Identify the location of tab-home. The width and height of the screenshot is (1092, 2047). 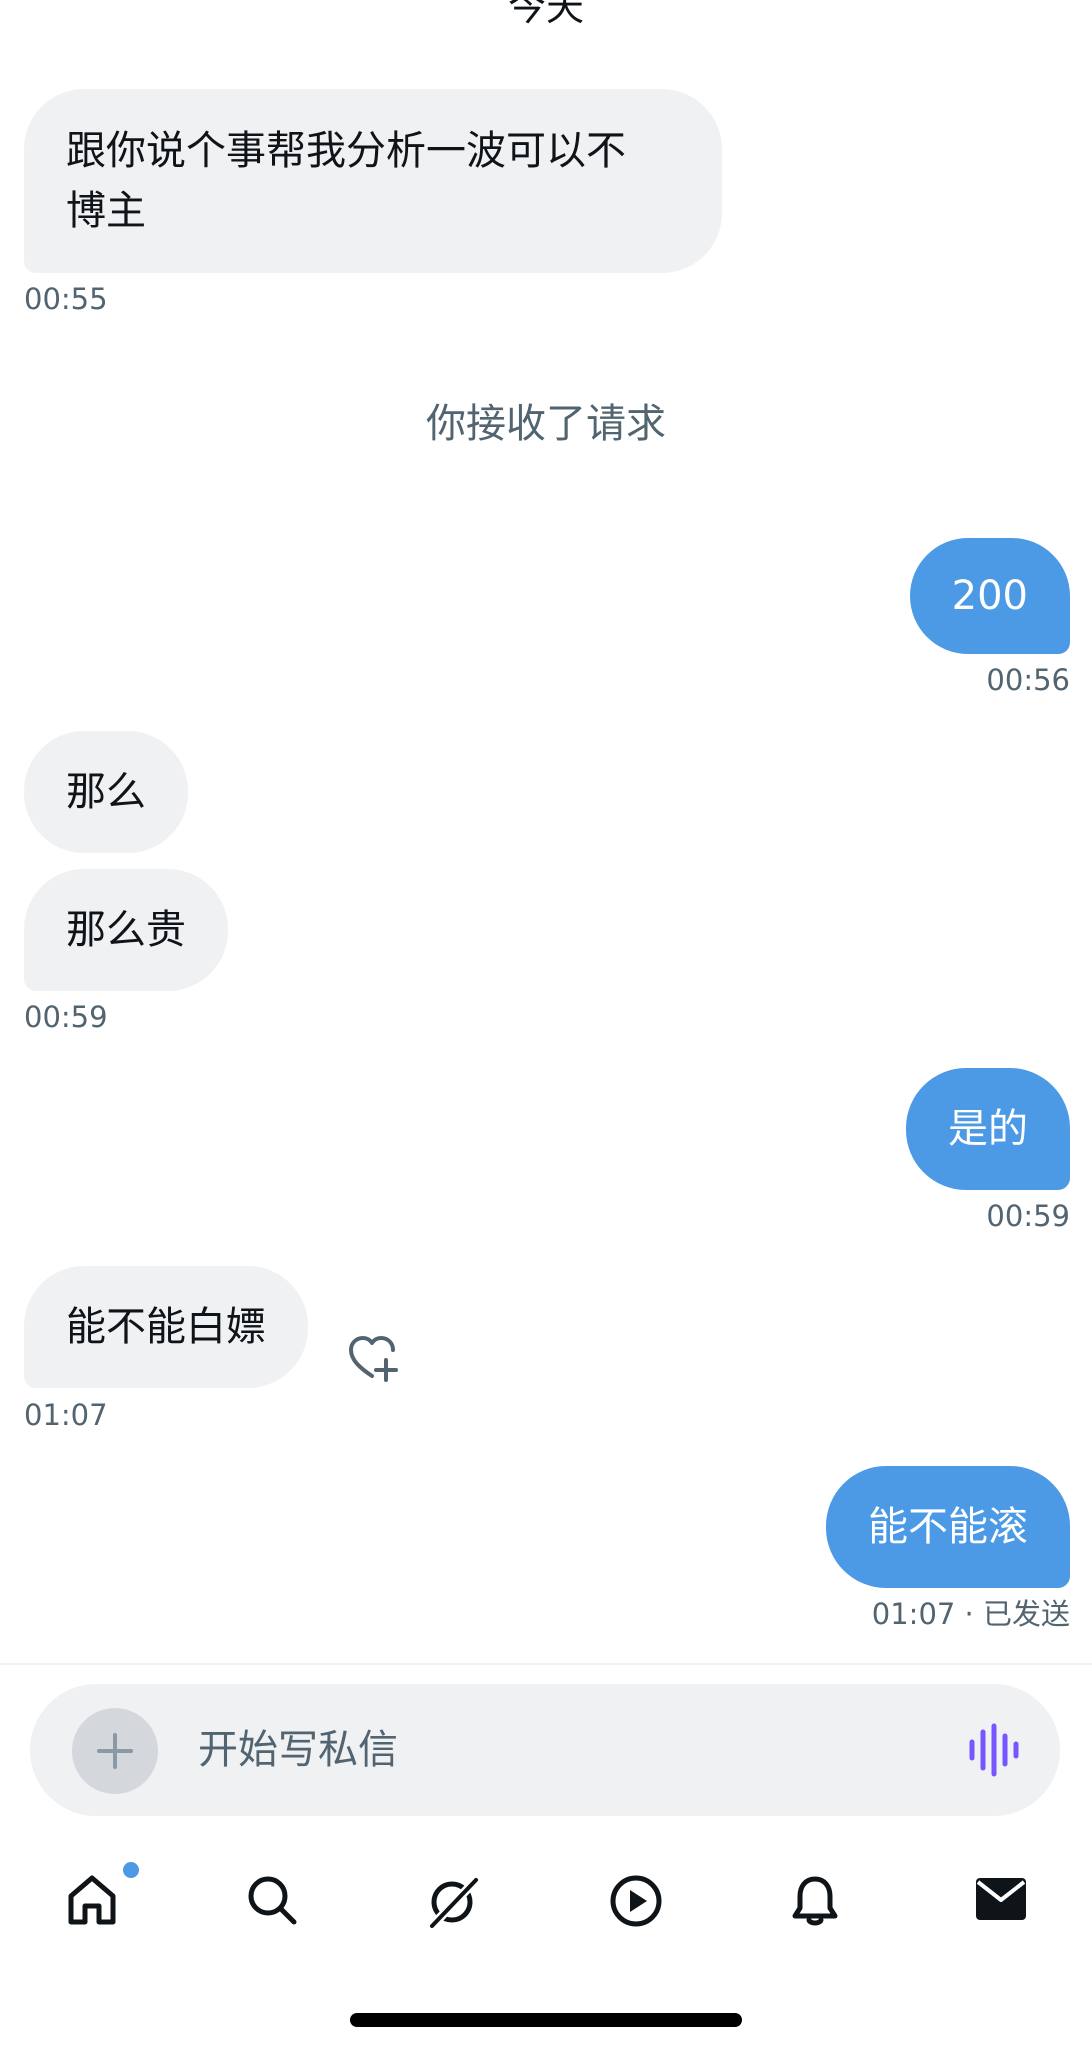
(91, 1900).